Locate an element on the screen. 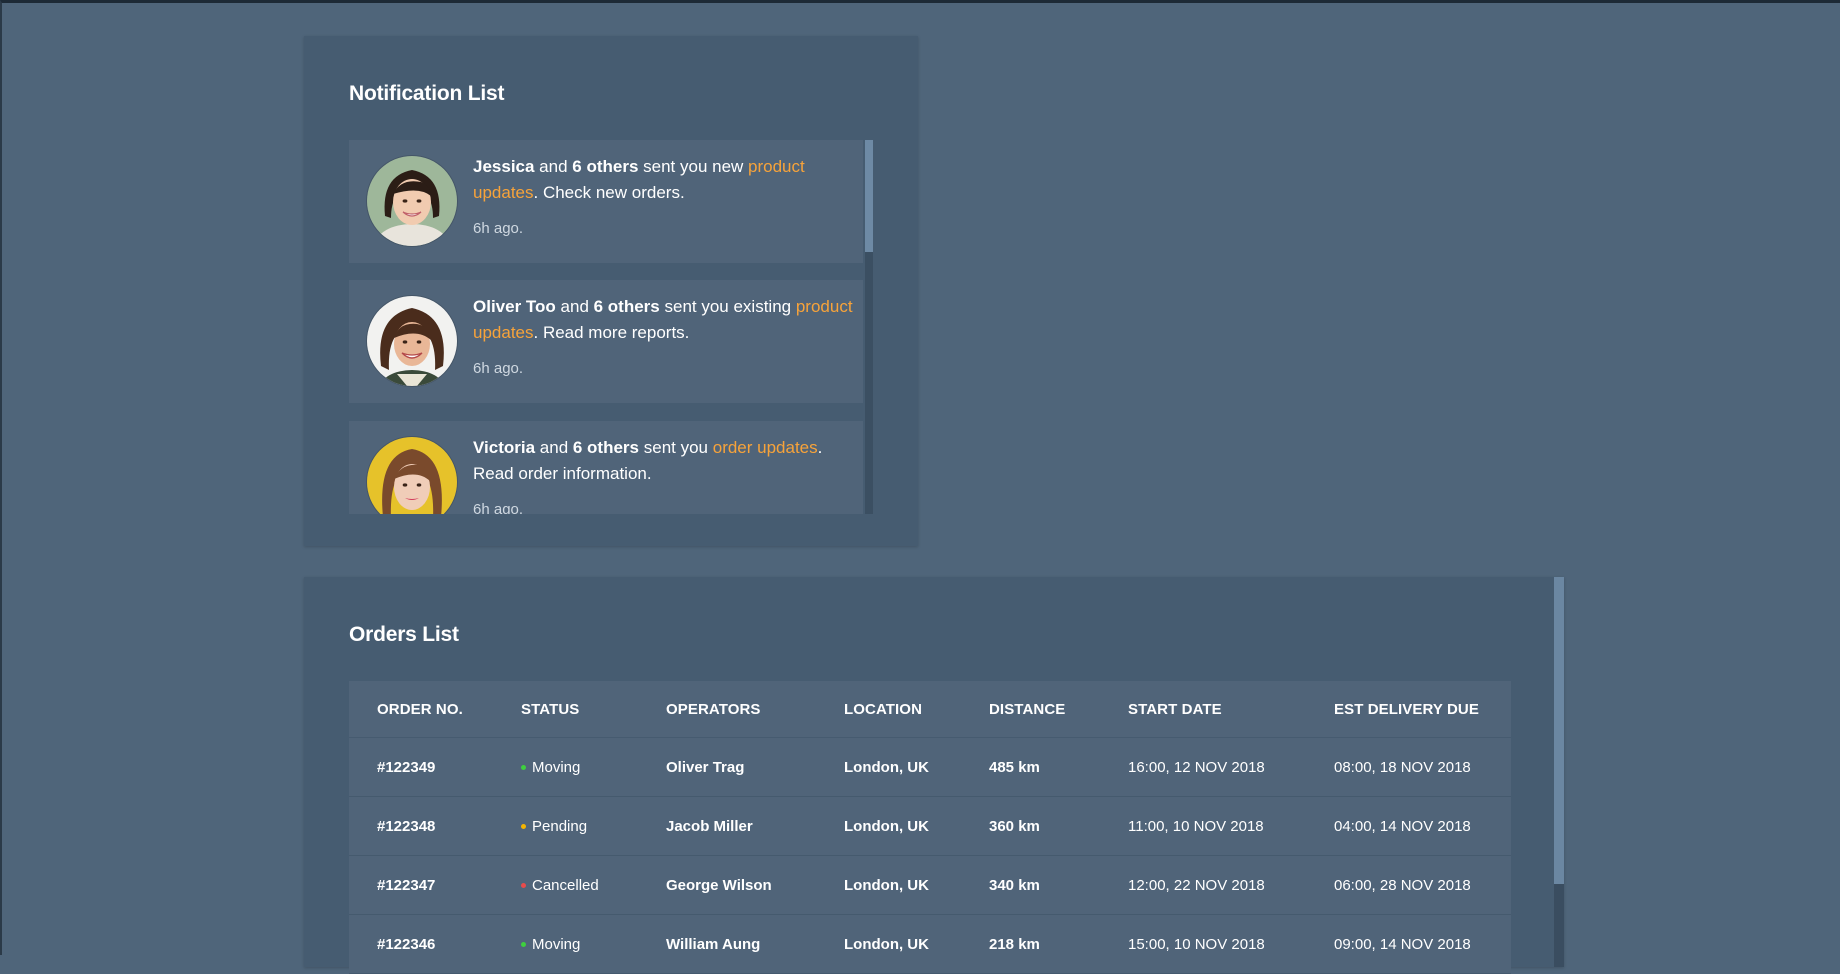 This screenshot has height=974, width=1840. notification-scrollbar-thumb is located at coordinates (869, 196).